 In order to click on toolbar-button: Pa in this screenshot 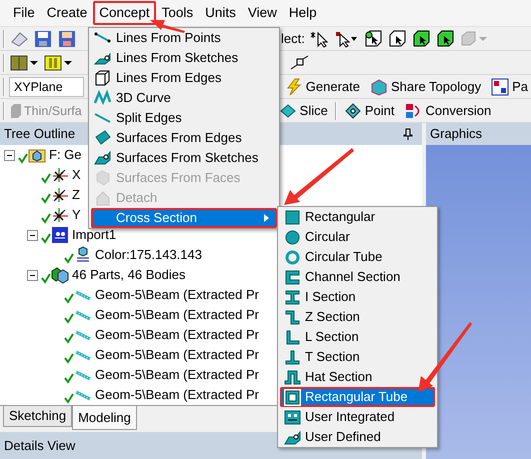, I will do `click(509, 87)`.